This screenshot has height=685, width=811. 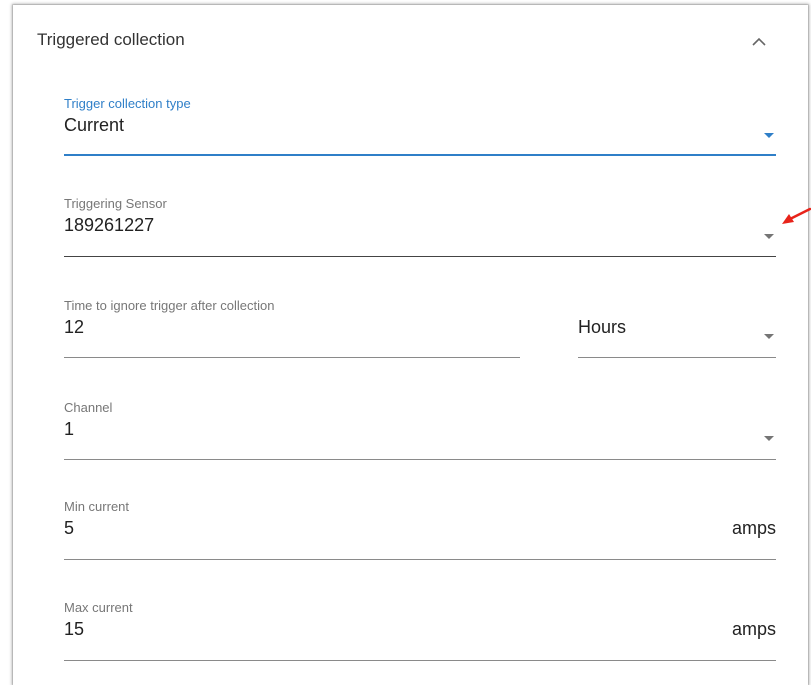 I want to click on max-current-input: Max current 15 amps, so click(x=420, y=630).